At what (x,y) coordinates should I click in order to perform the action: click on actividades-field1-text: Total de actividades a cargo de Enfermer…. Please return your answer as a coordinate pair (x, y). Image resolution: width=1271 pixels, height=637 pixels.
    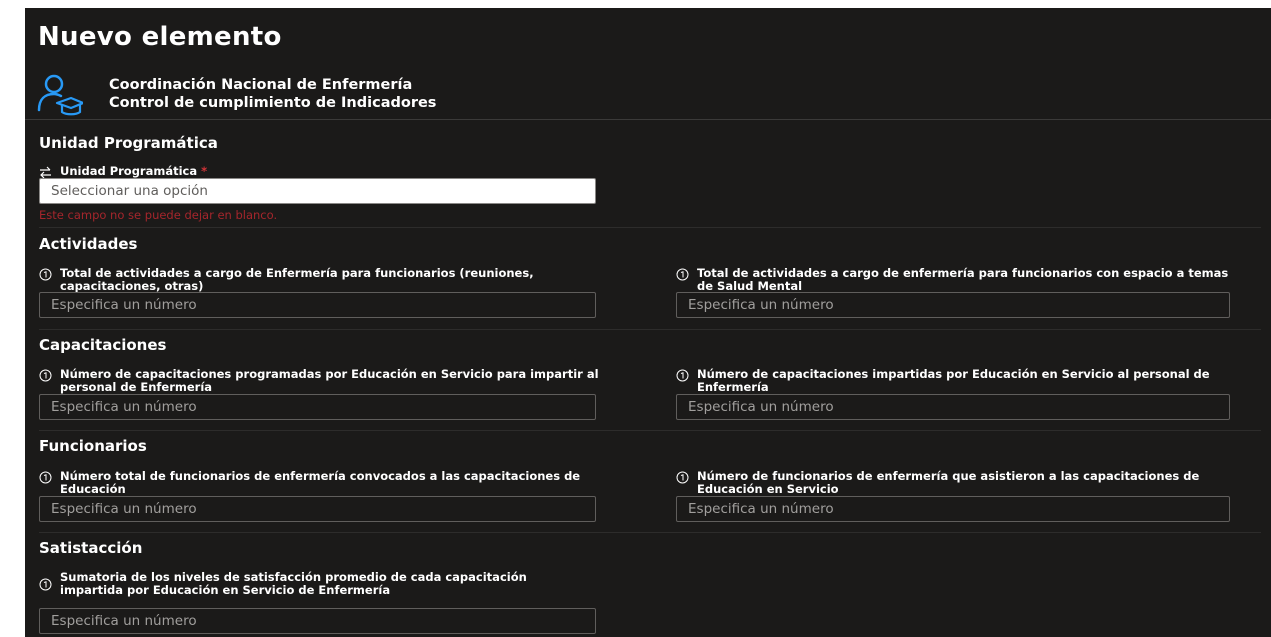
    Looking at the image, I should click on (297, 279).